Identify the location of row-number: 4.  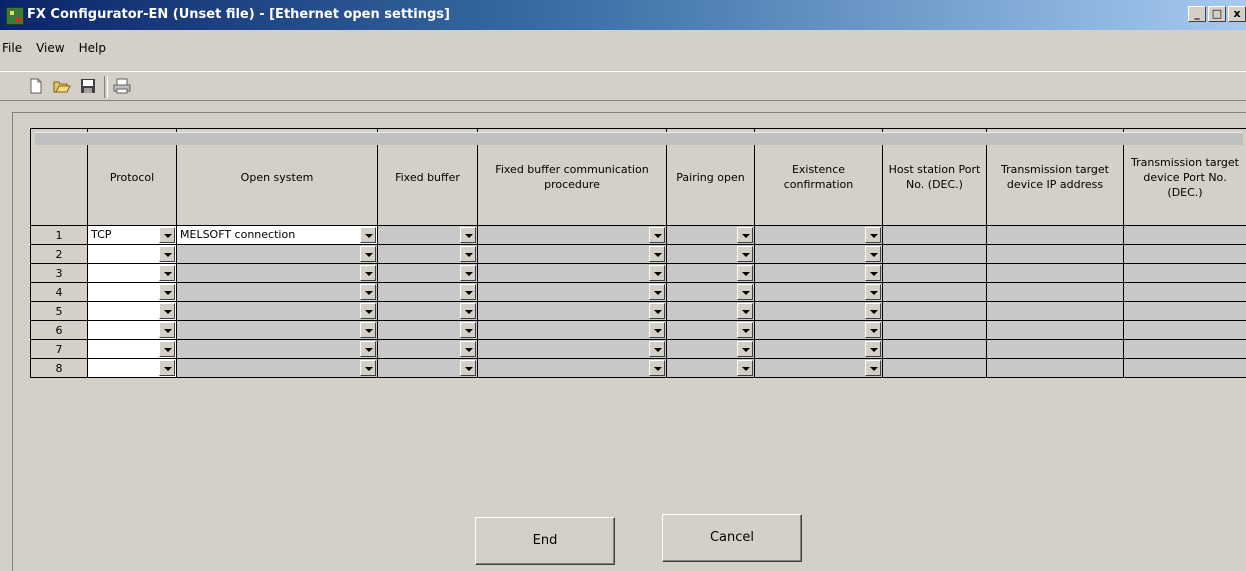
(59, 292).